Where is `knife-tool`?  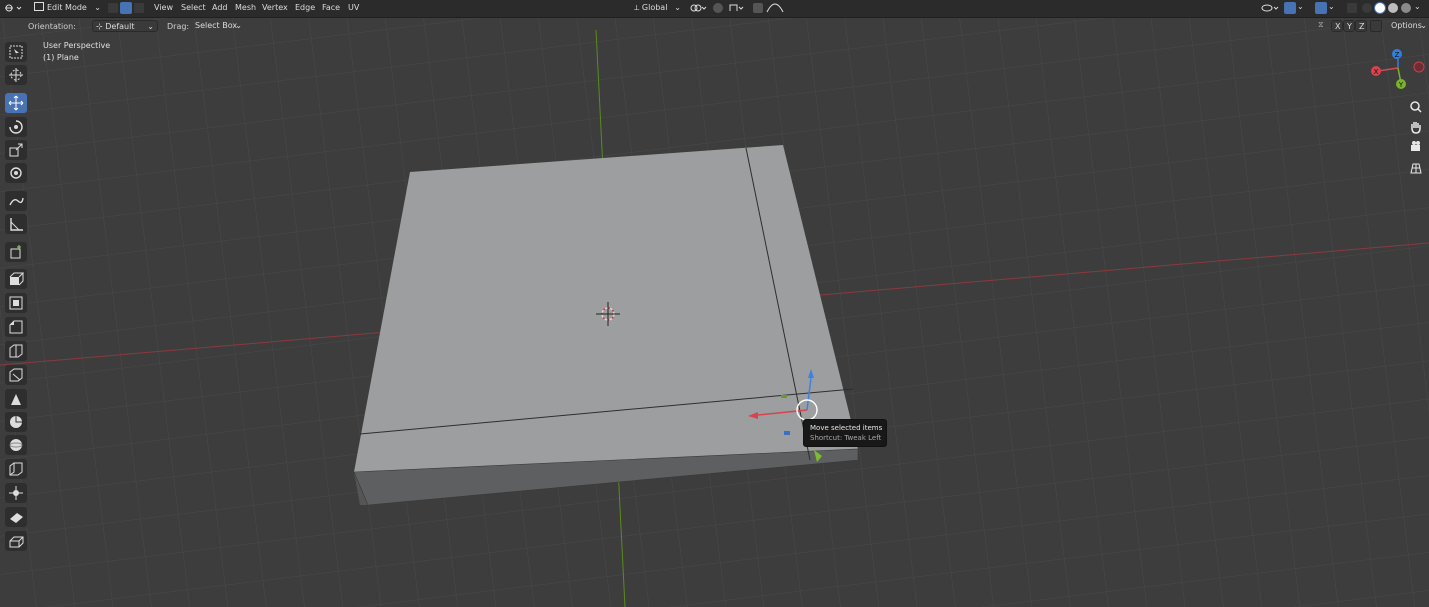 knife-tool is located at coordinates (16, 375).